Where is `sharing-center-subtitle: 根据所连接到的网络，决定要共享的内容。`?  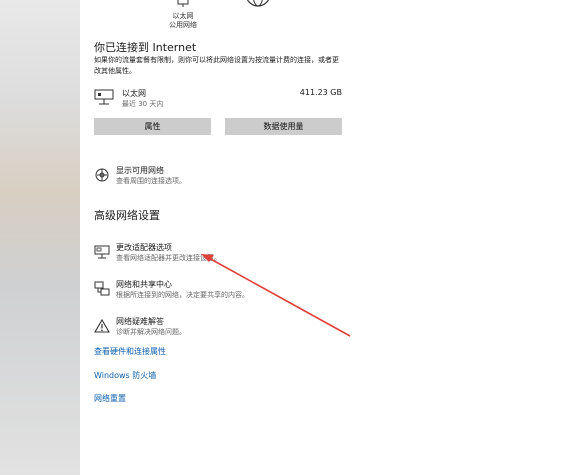 sharing-center-subtitle: 根据所连接到的网络，决定要共享的内容。 is located at coordinates (182, 295).